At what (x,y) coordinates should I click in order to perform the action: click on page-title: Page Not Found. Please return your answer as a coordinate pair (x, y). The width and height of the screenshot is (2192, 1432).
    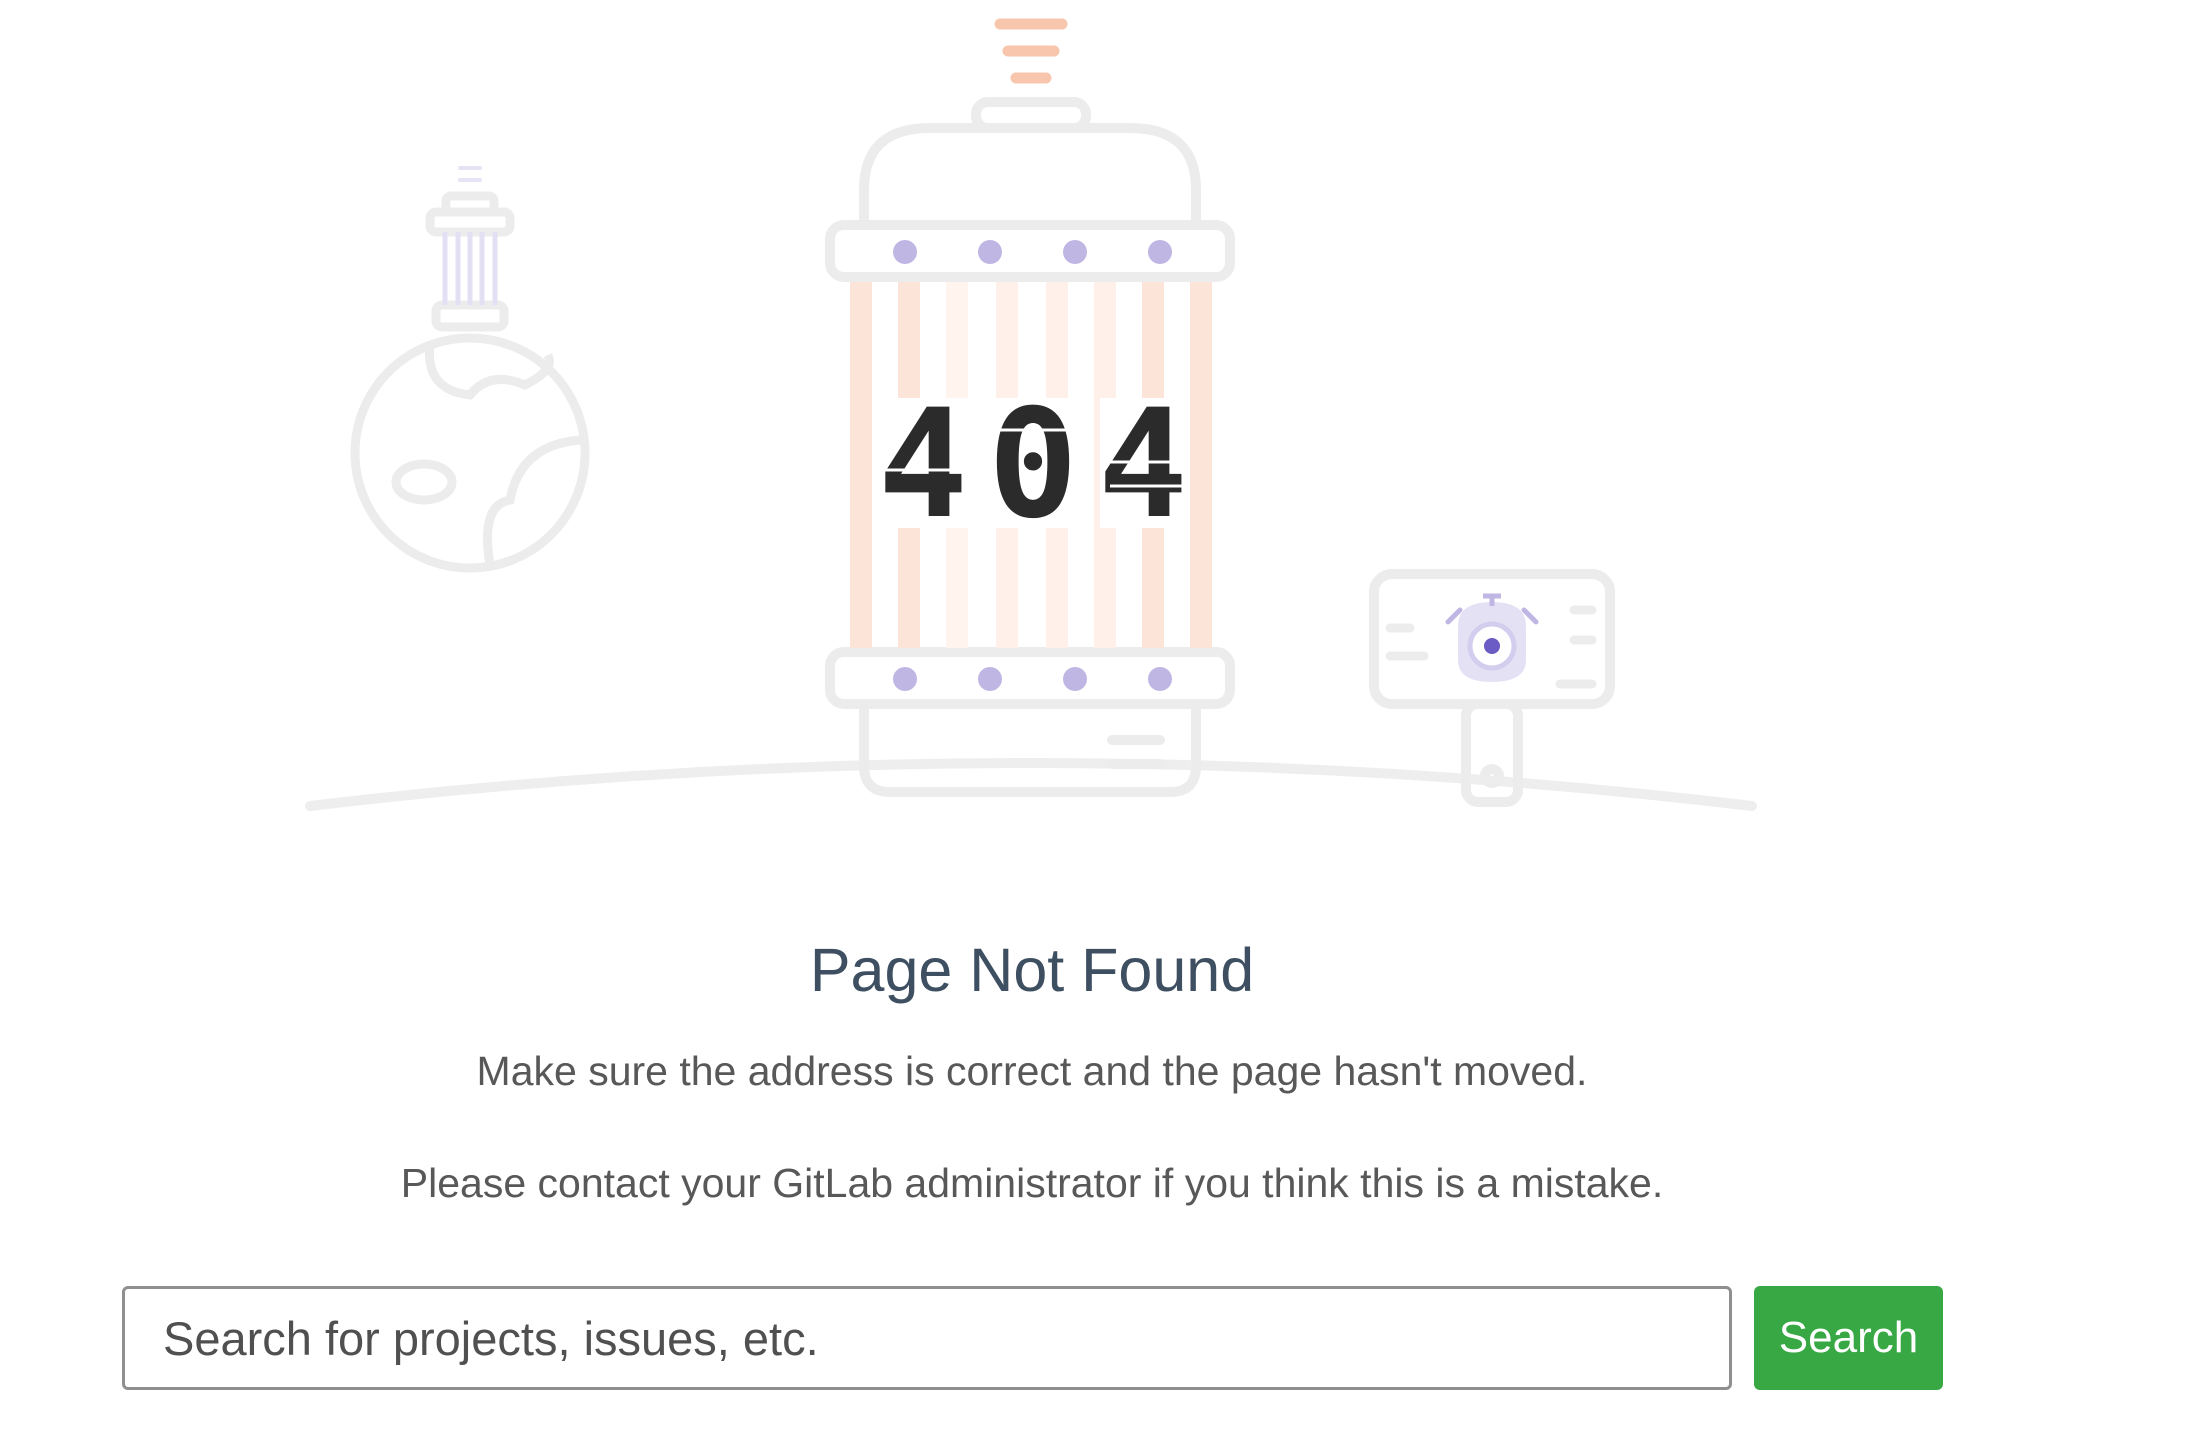
    Looking at the image, I should click on (1032, 970).